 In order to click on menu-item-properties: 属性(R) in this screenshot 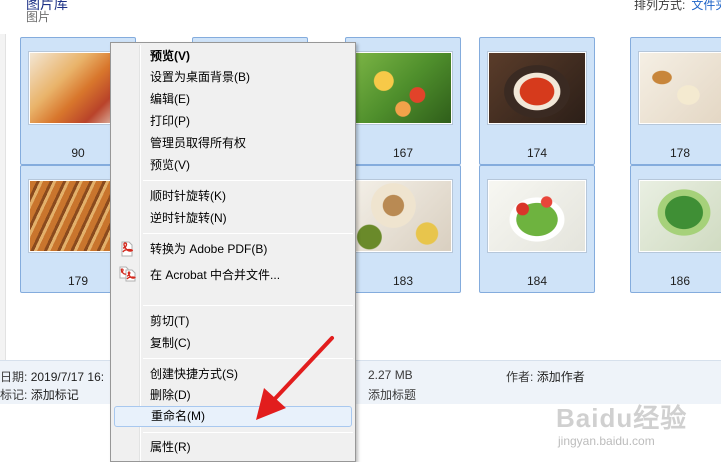, I will do `click(233, 447)`.